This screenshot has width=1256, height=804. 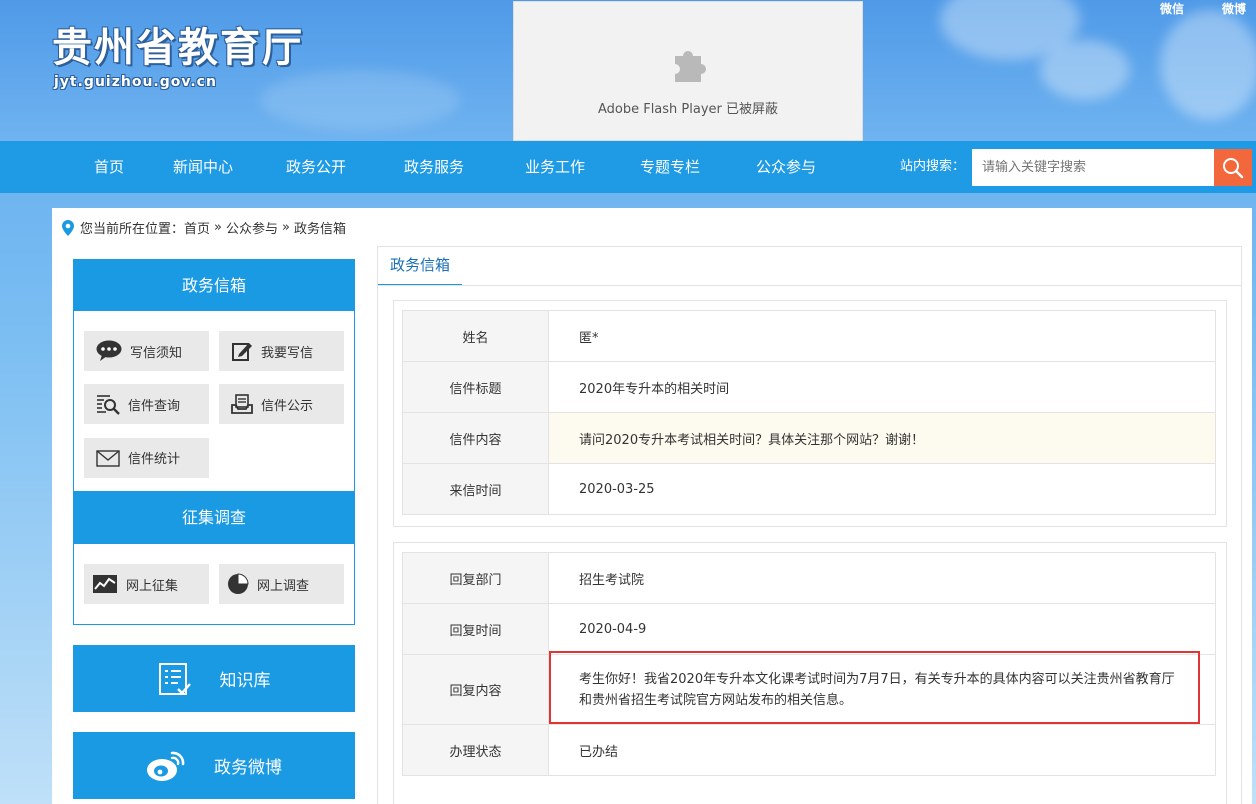 I want to click on letter-title-label: 信件标题, so click(x=475, y=387).